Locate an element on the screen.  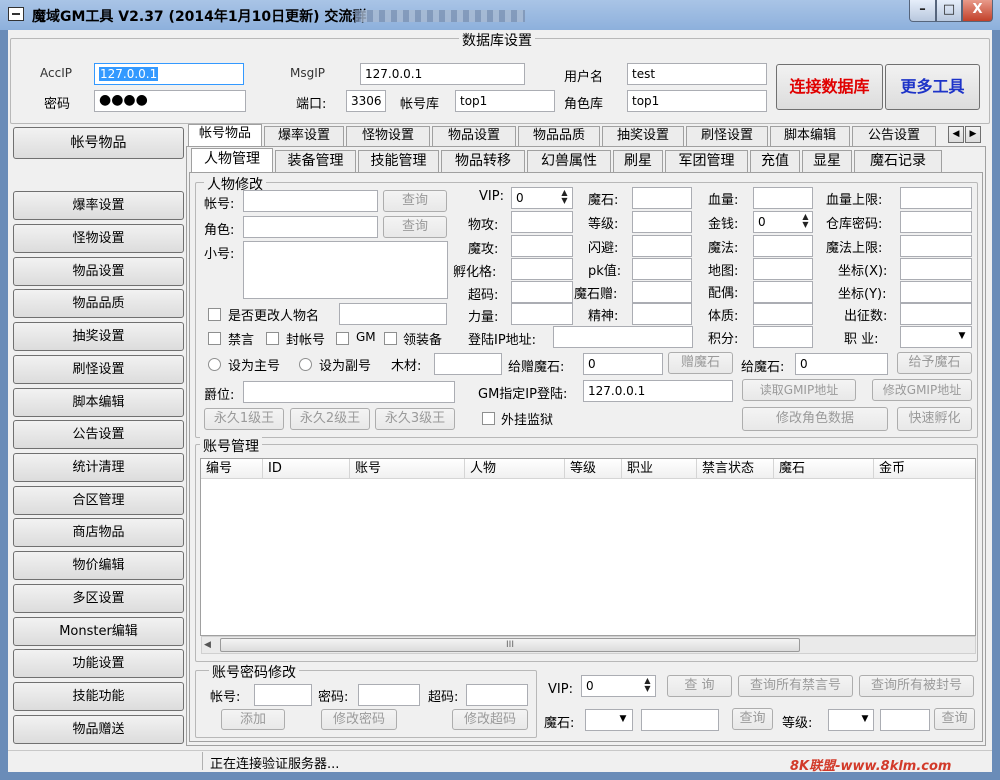
tab-spawn: 刷怪设置 is located at coordinates (727, 136).